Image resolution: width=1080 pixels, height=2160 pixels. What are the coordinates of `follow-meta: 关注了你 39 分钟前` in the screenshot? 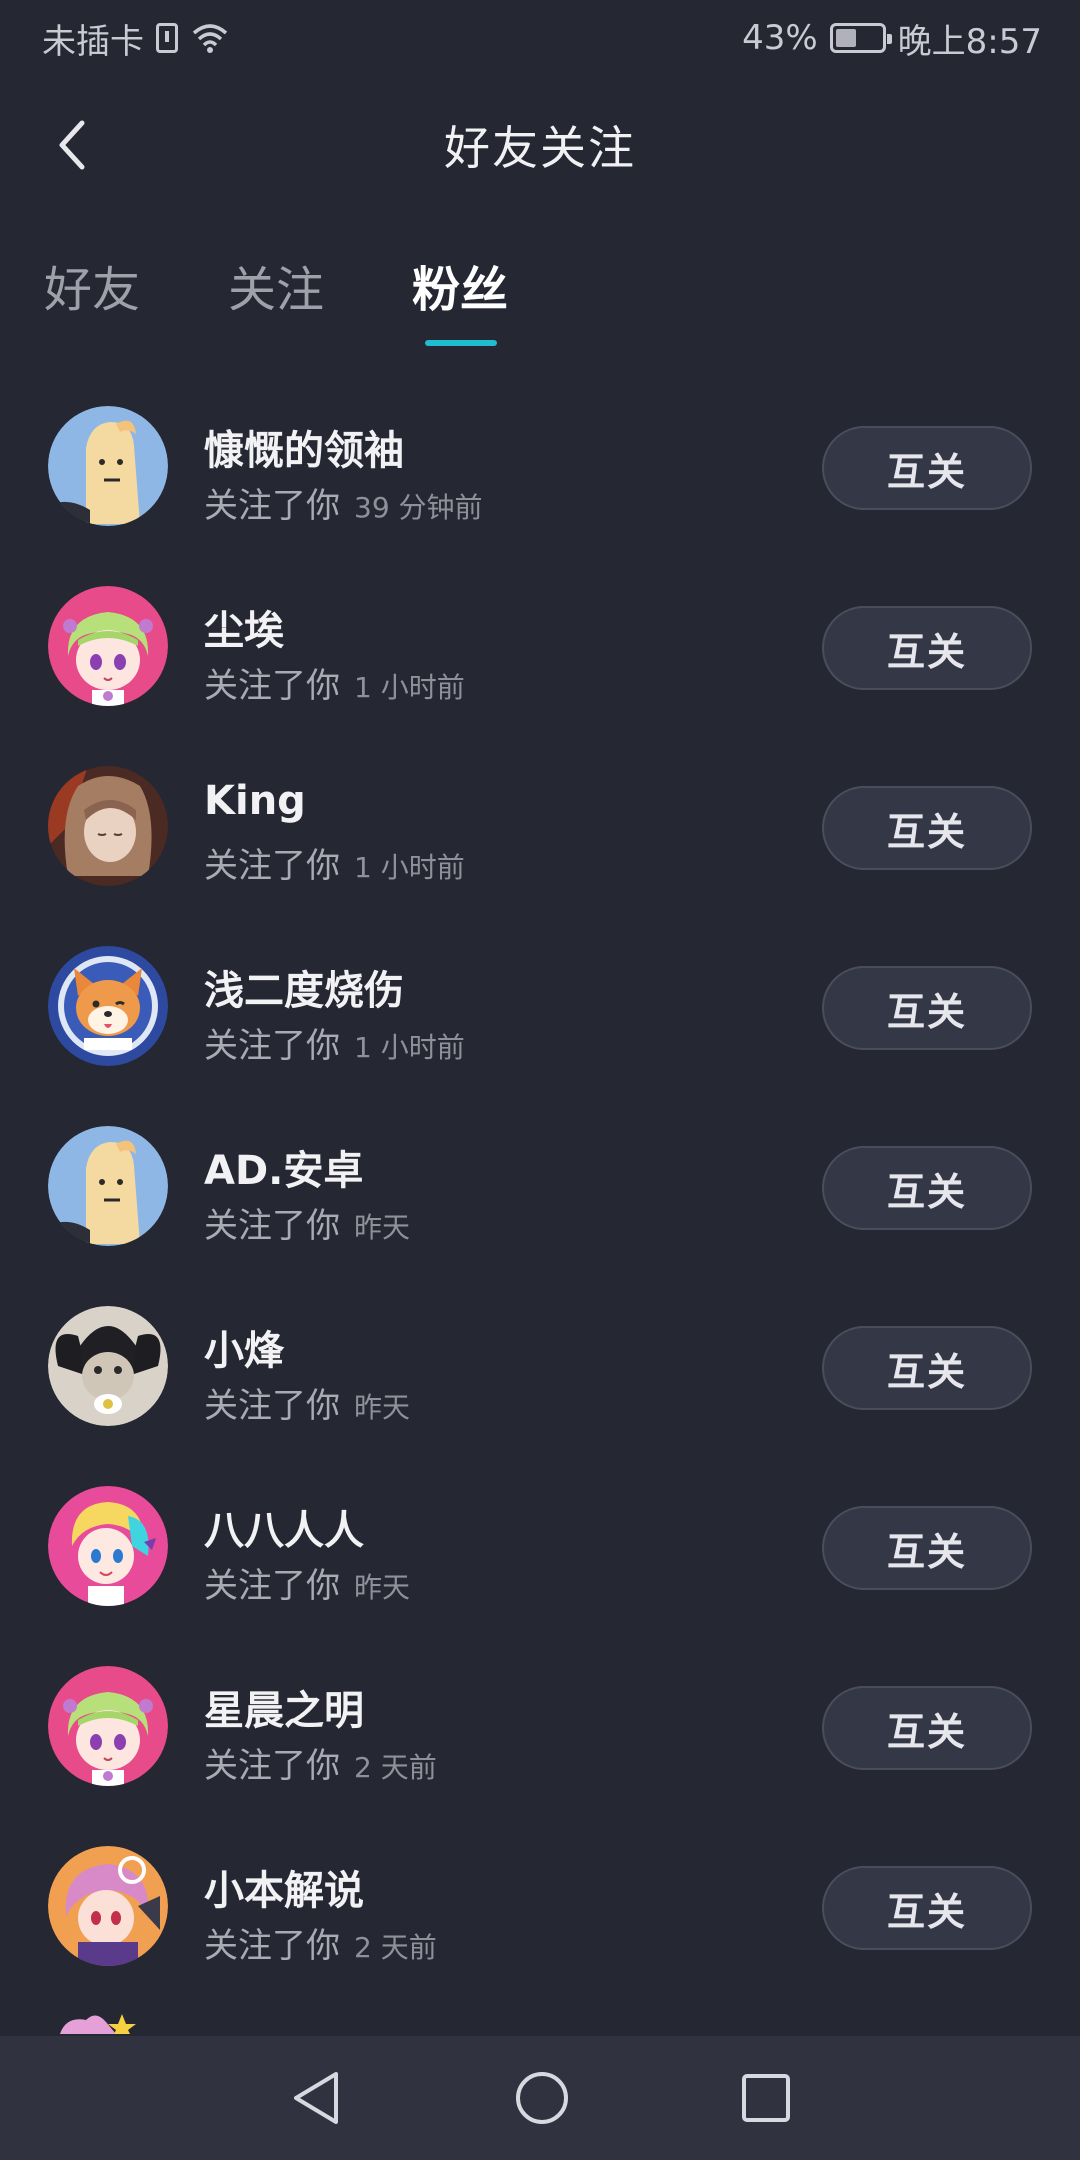 It's located at (343, 502).